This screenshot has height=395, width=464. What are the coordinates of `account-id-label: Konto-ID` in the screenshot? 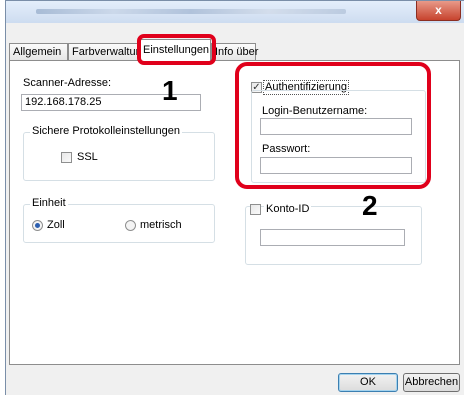 It's located at (288, 209).